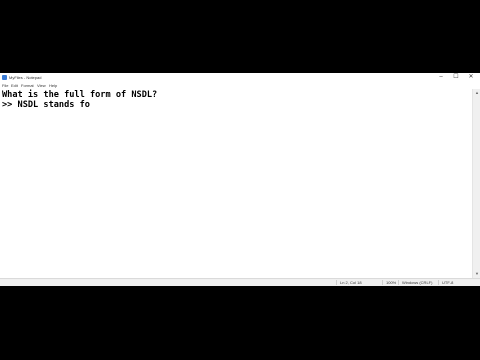 This screenshot has height=360, width=480. What do you see at coordinates (448, 282) in the screenshot?
I see `encoding: UTF-8` at bounding box center [448, 282].